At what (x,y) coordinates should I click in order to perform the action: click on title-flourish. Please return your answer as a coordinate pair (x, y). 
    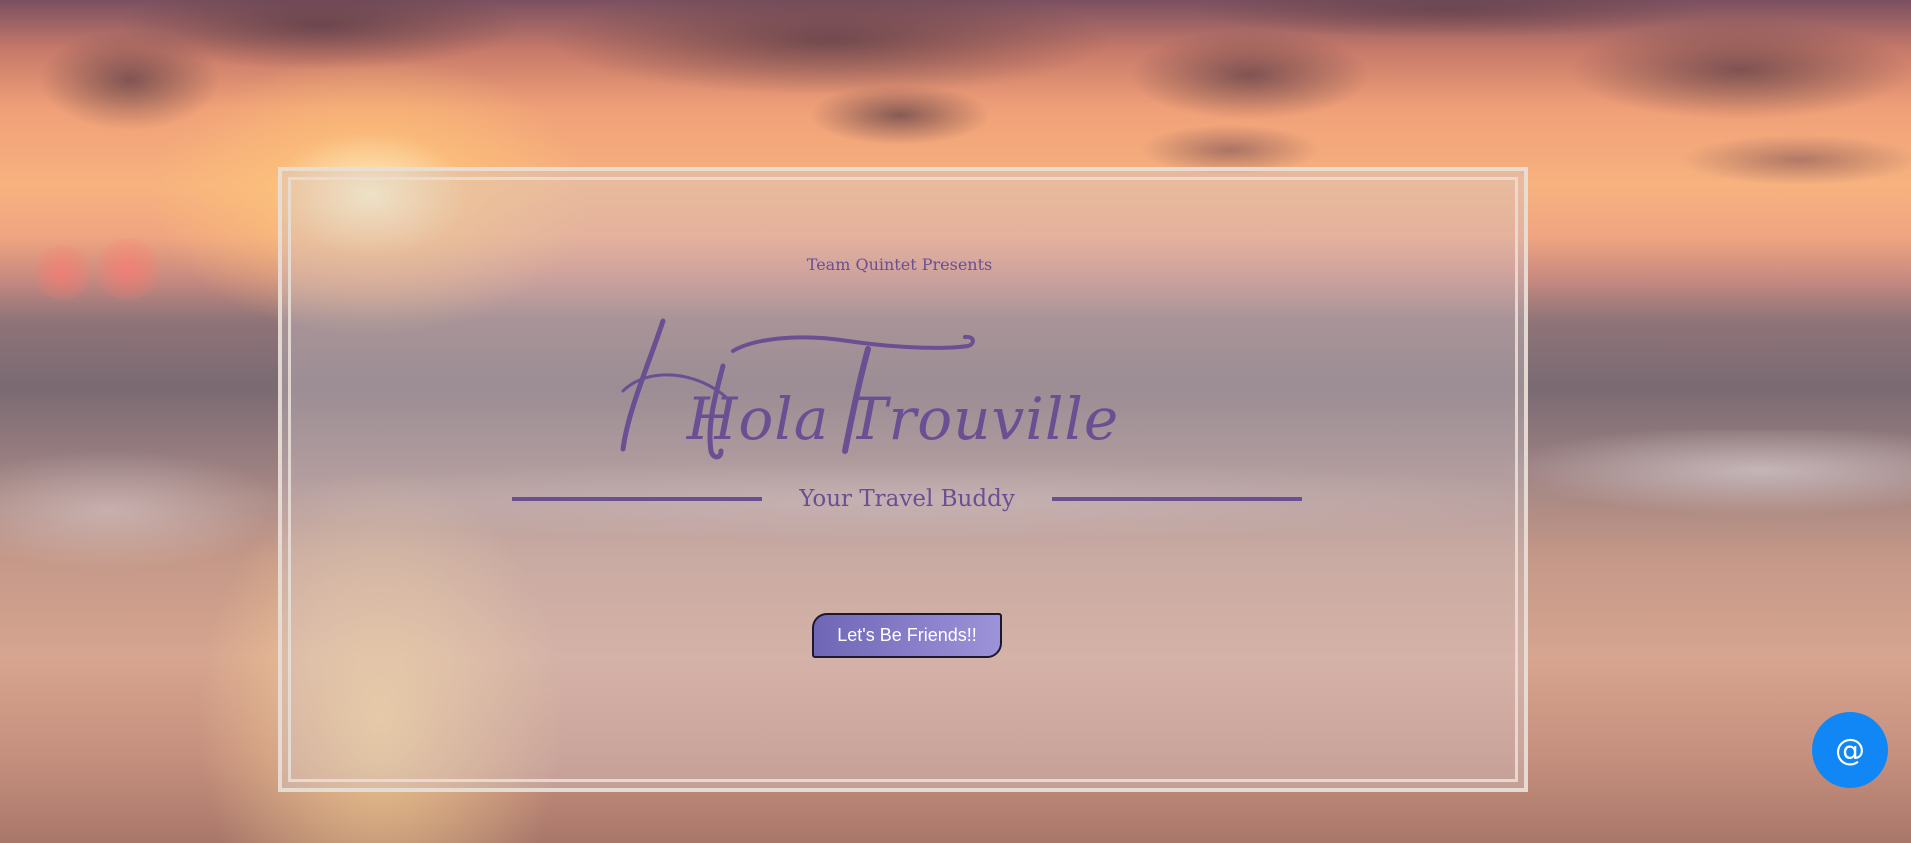
    Looking at the image, I should click on (853, 343).